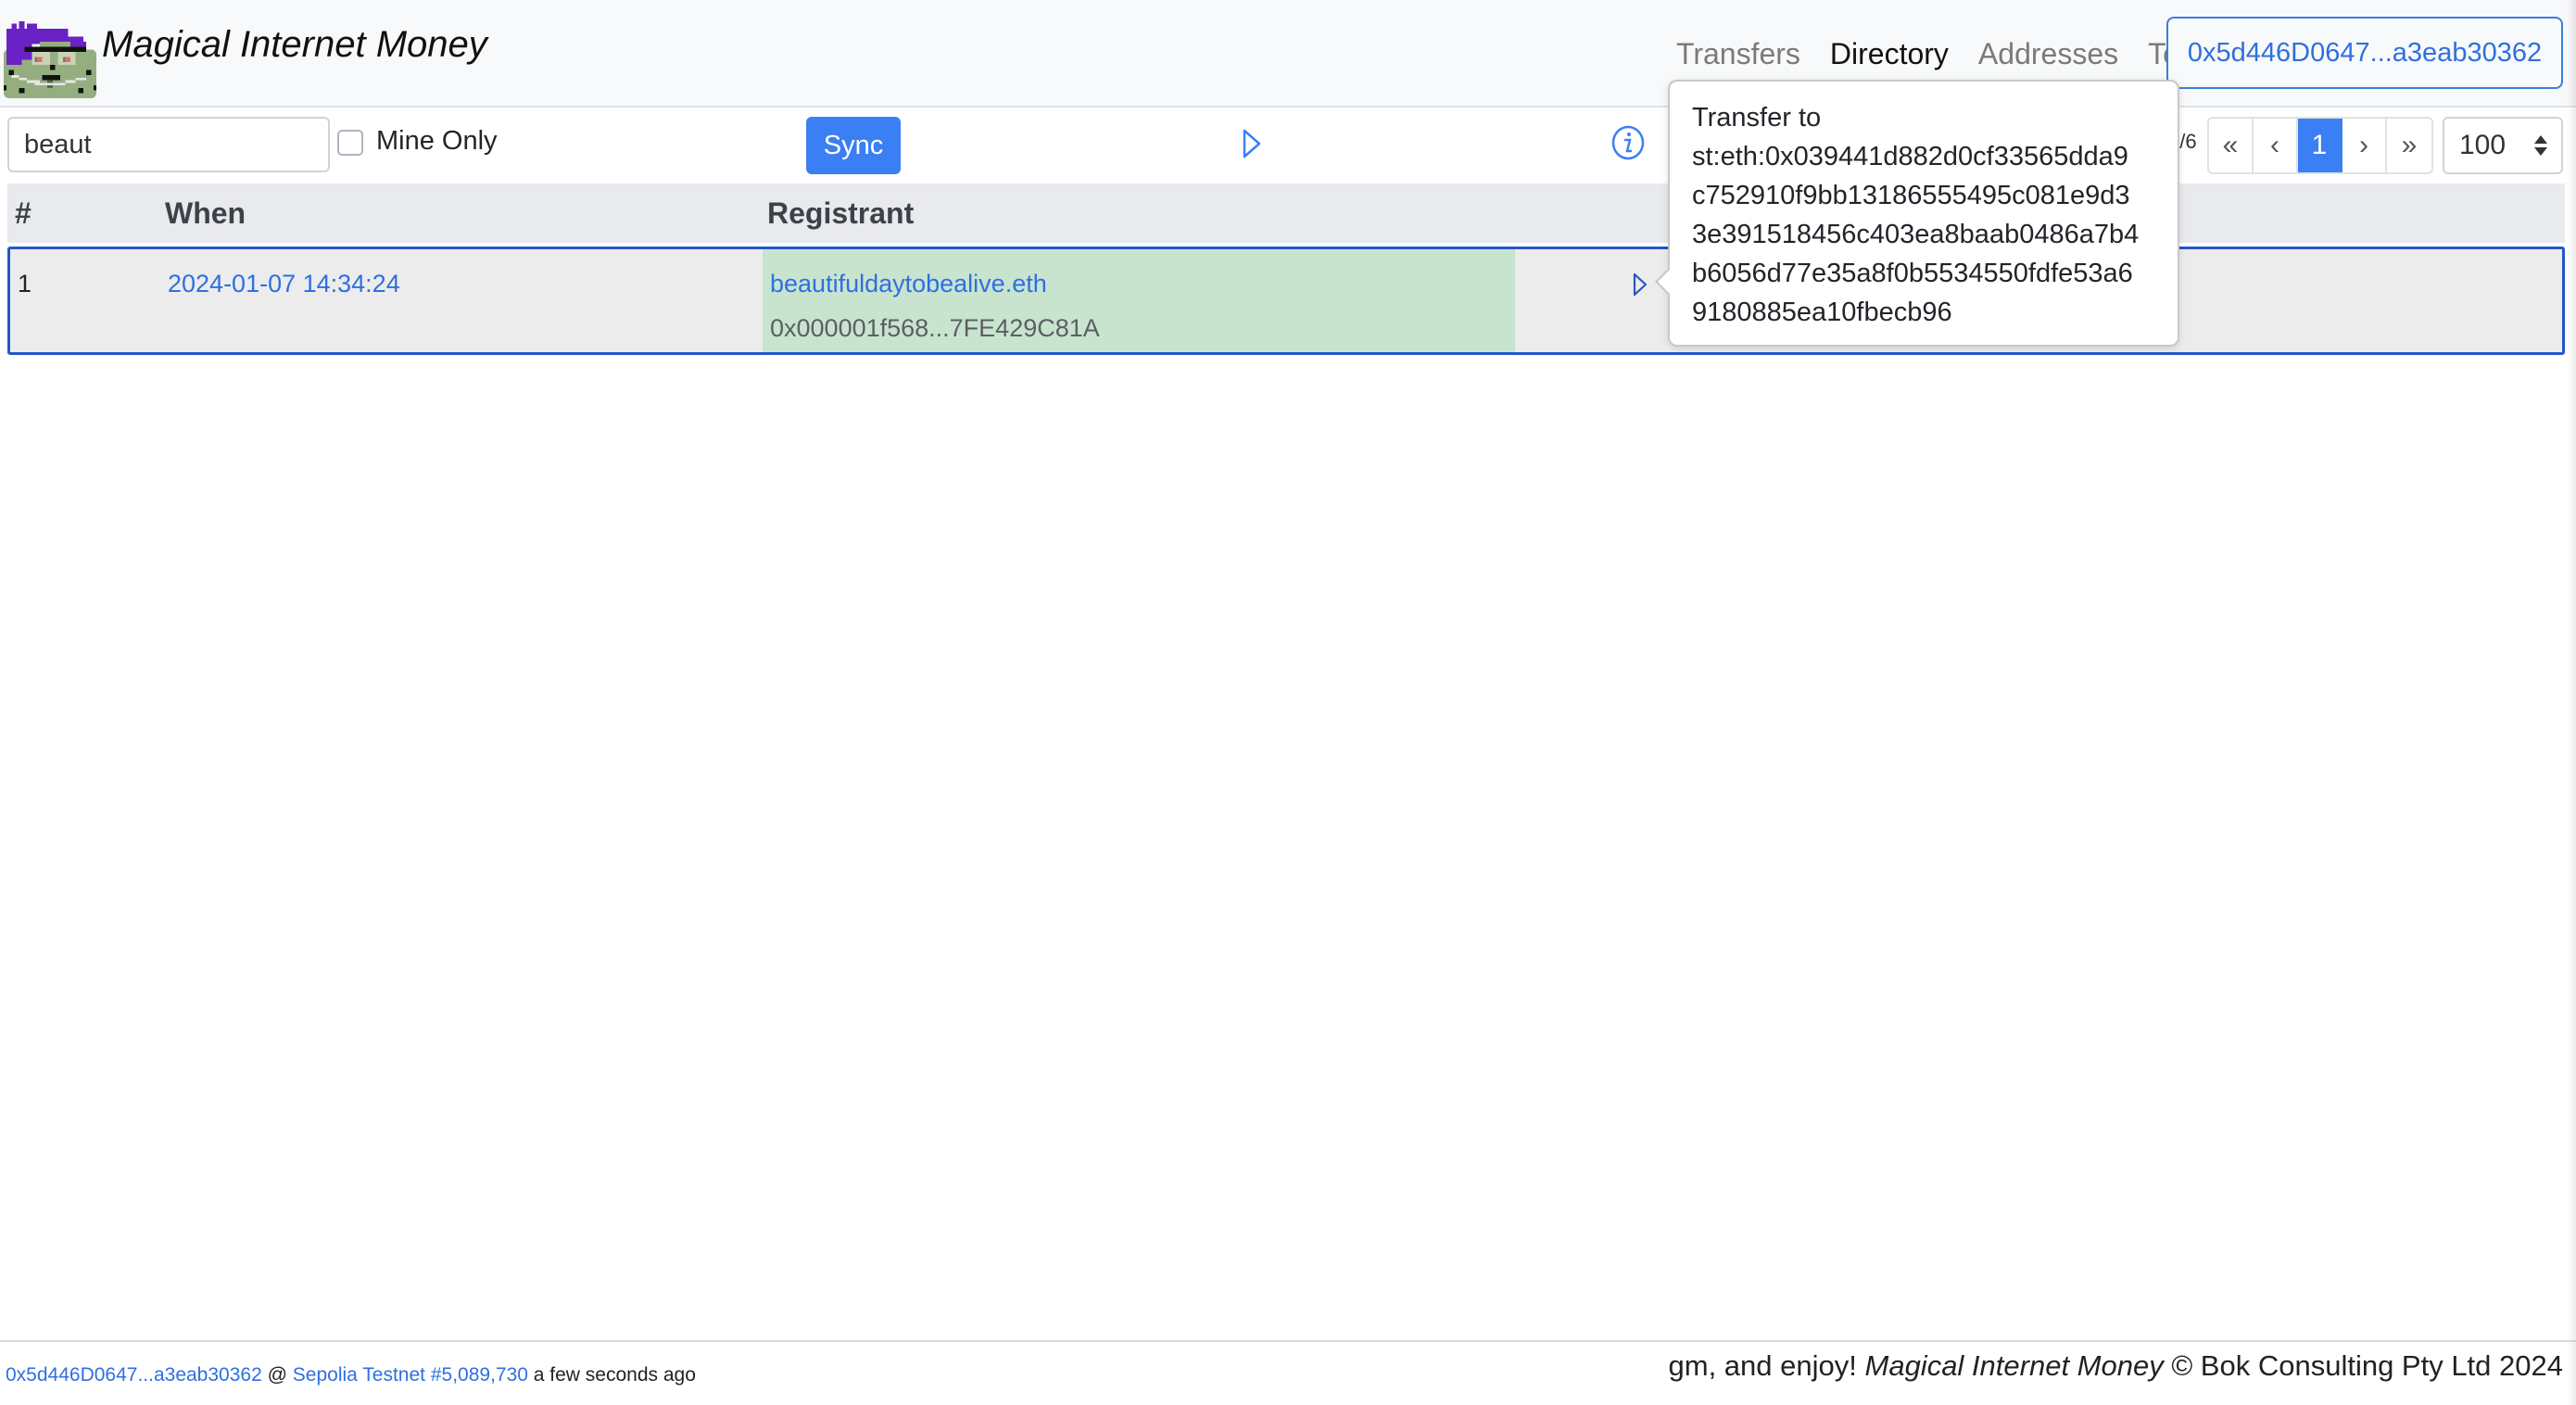  What do you see at coordinates (2409, 145) in the screenshot?
I see `last-page-button: »` at bounding box center [2409, 145].